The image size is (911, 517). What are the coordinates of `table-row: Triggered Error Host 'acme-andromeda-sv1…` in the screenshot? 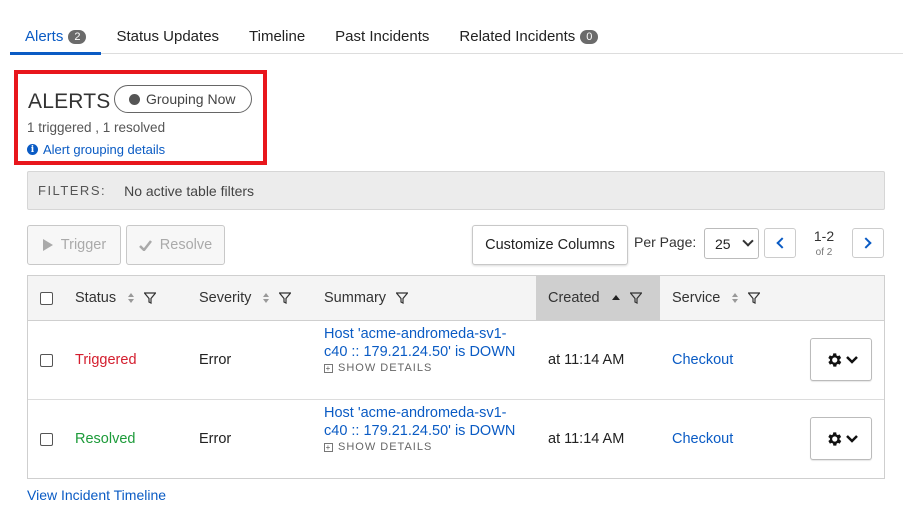 It's located at (456, 360).